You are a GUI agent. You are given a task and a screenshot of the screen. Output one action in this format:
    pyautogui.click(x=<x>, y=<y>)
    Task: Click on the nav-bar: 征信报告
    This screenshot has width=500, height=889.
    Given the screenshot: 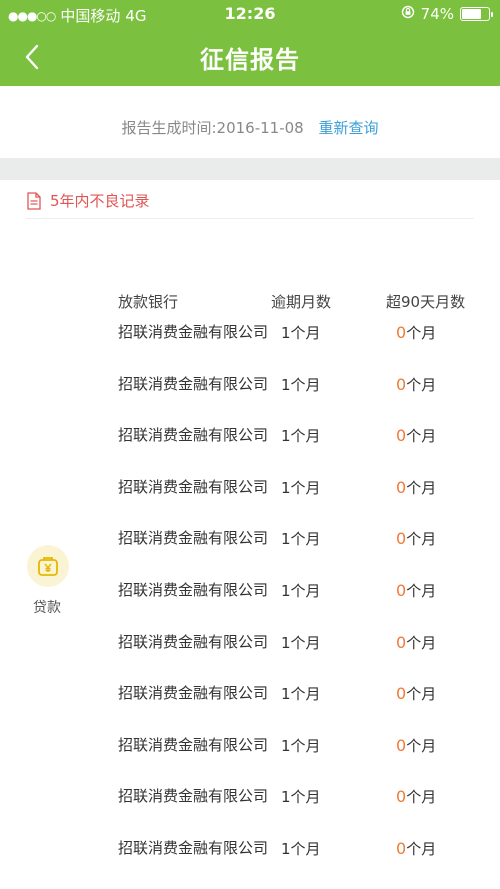 What is the action you would take?
    pyautogui.click(x=250, y=57)
    